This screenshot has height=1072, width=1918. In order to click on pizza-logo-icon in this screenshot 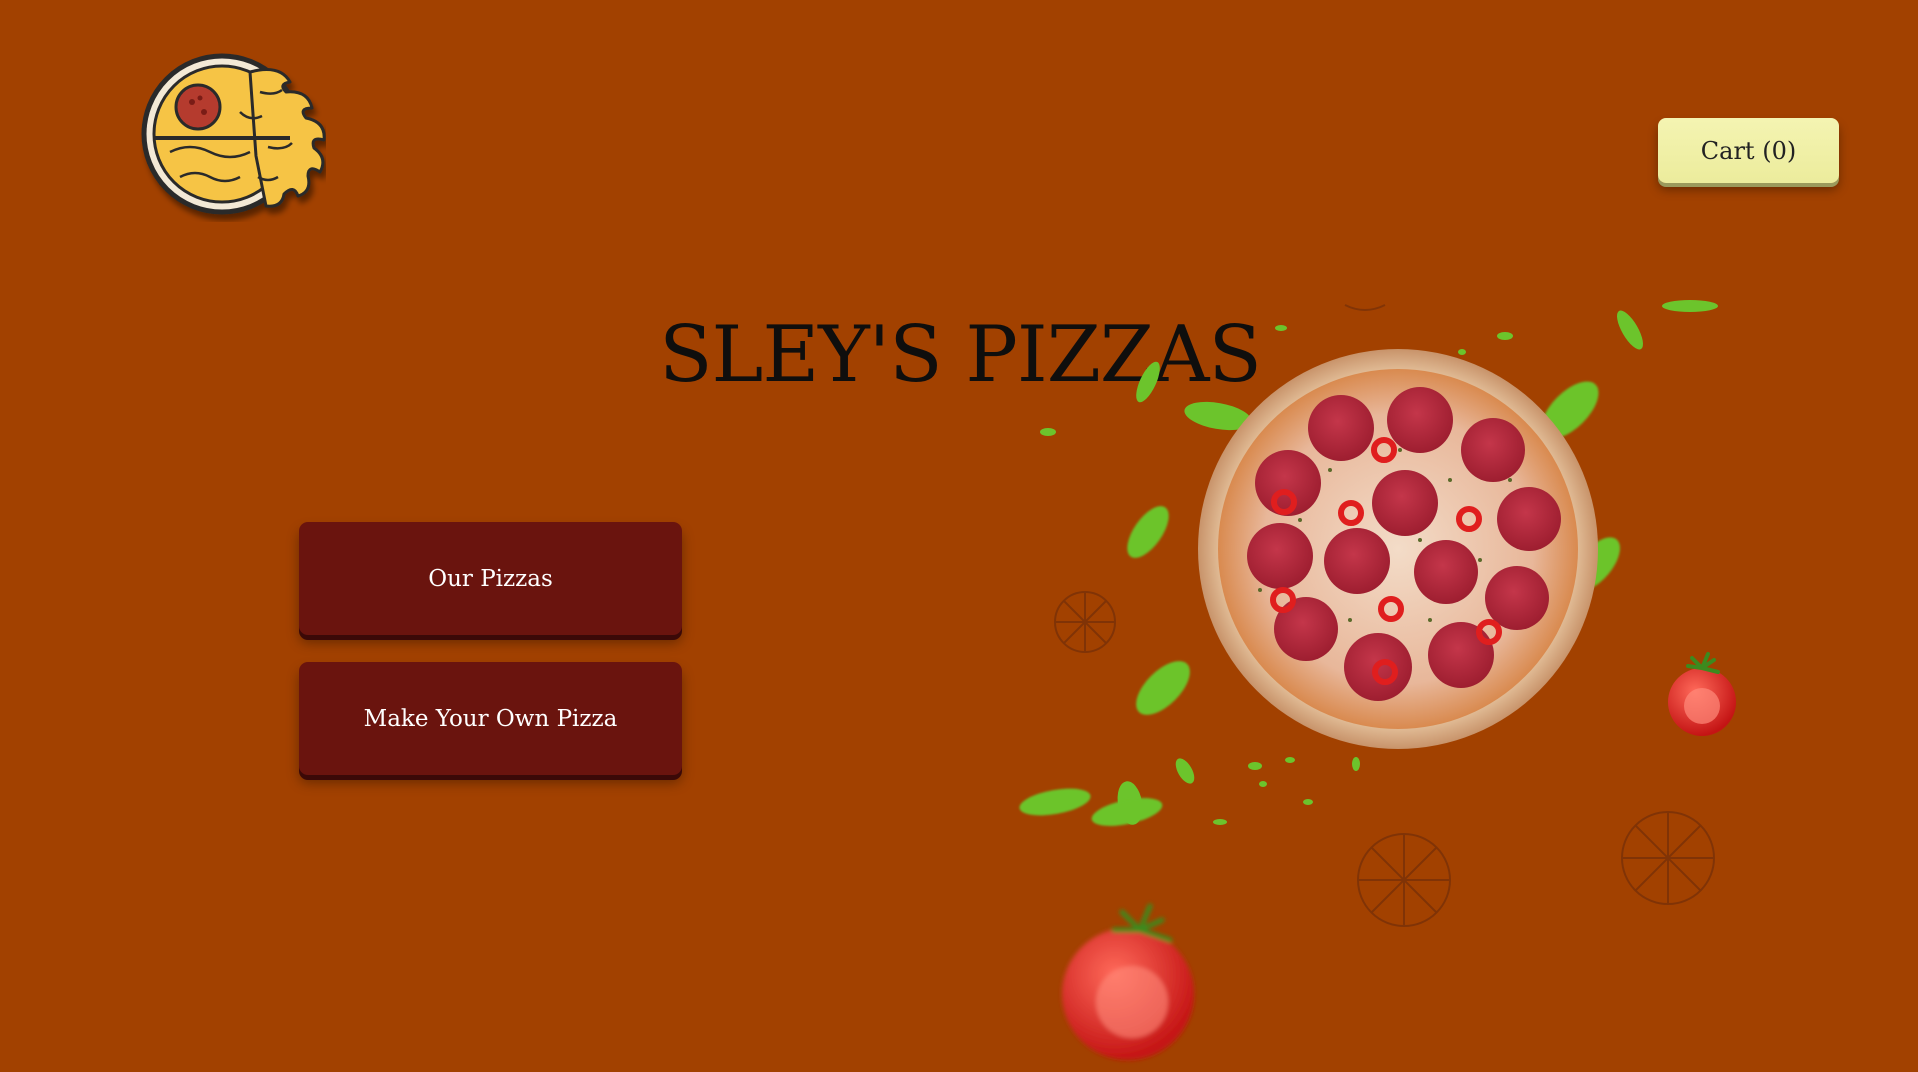, I will do `click(233, 137)`.